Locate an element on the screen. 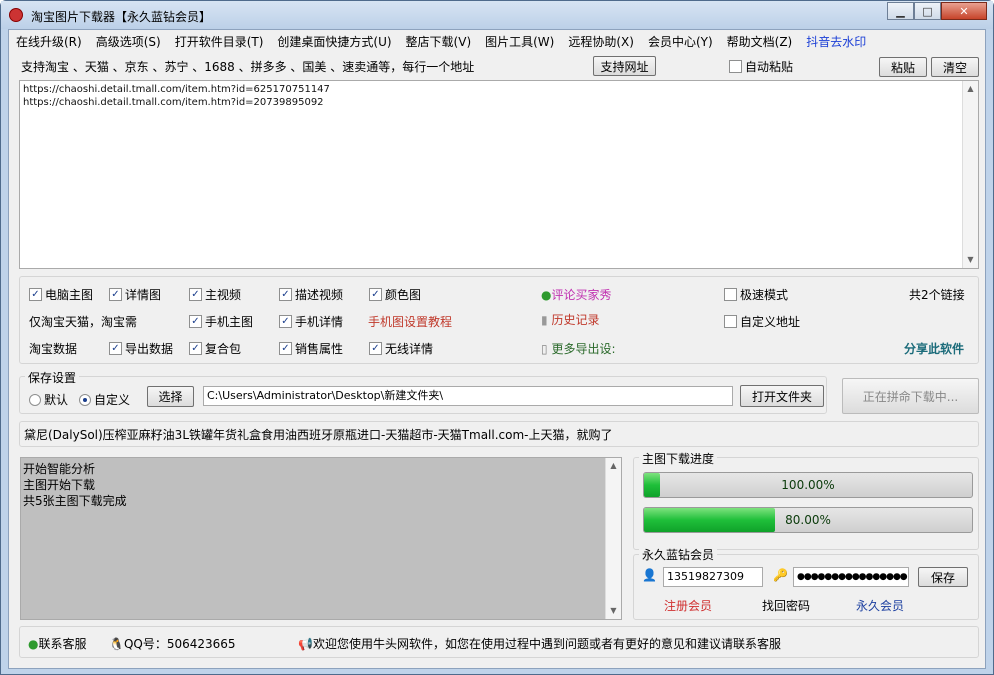 The width and height of the screenshot is (994, 675). key-icon: 🔑 is located at coordinates (780, 575).